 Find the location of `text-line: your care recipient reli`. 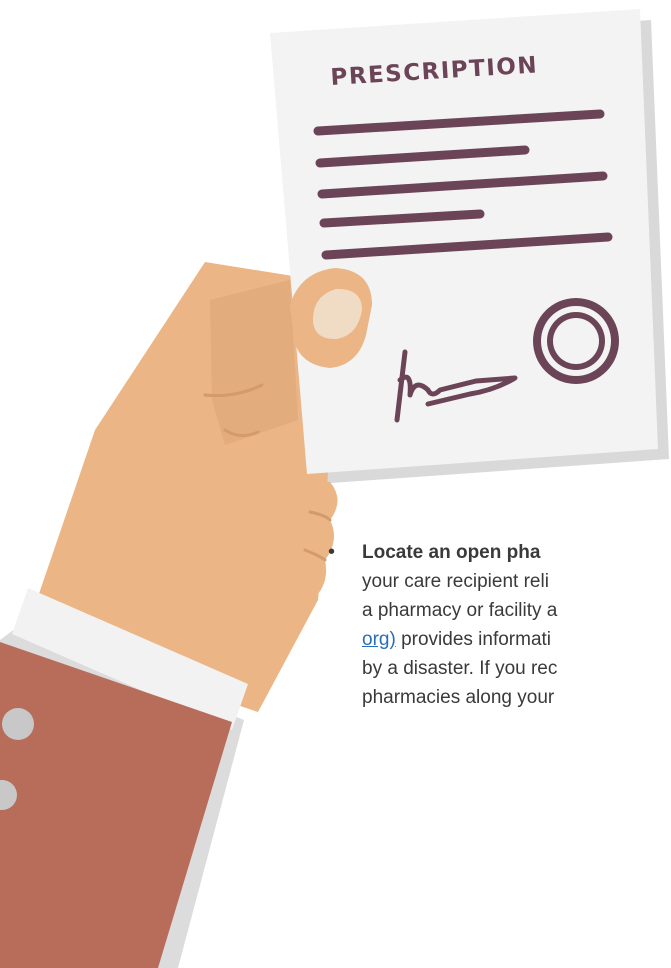

text-line: your care recipient reli is located at coordinates (455, 581).